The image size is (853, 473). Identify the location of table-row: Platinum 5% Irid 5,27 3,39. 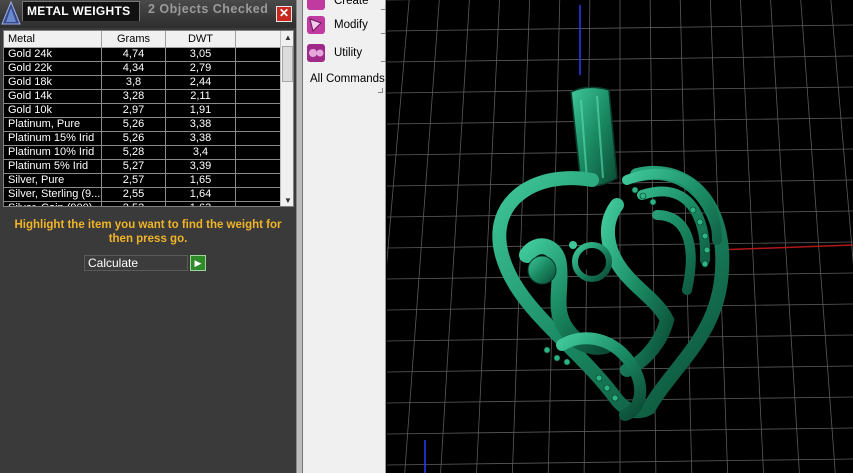
(142, 167).